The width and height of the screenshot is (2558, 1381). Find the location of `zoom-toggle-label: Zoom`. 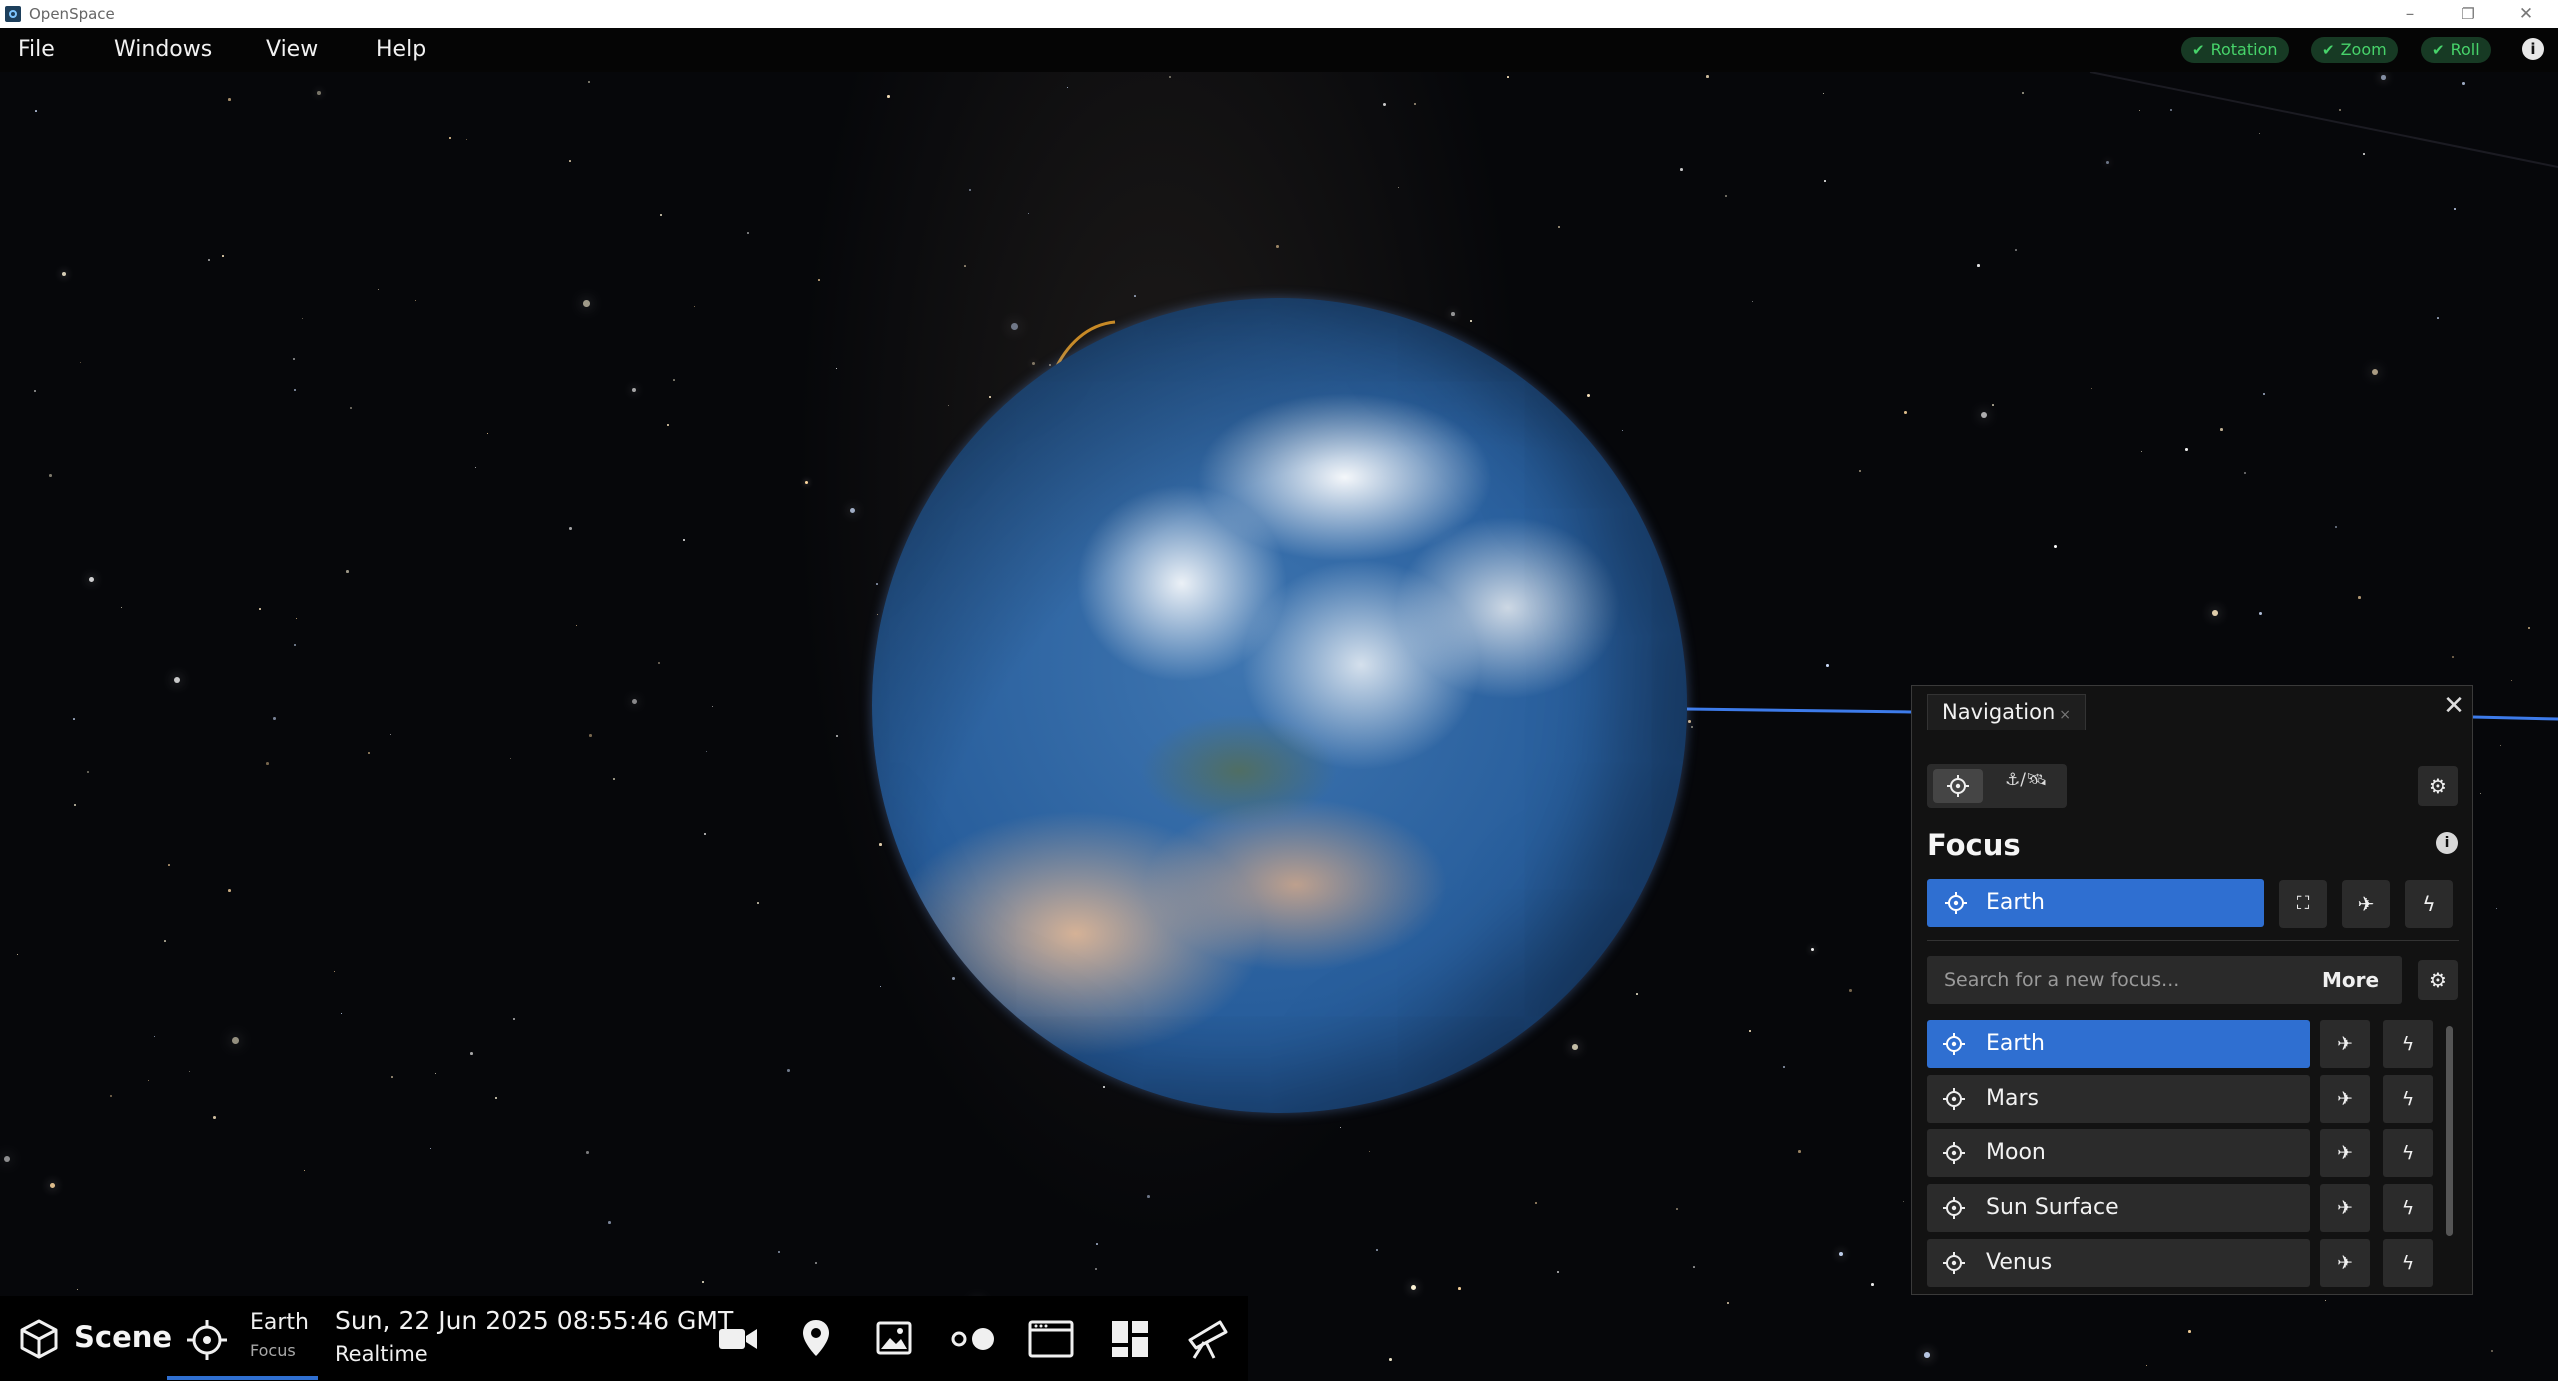

zoom-toggle-label: Zoom is located at coordinates (2363, 49).